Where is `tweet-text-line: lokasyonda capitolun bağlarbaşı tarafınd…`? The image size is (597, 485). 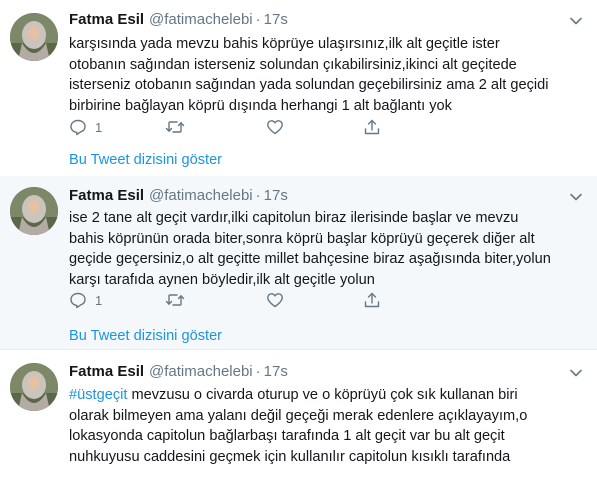
tweet-text-line: lokasyonda capitolun bağlarbaşı tarafınd… is located at coordinates (287, 436).